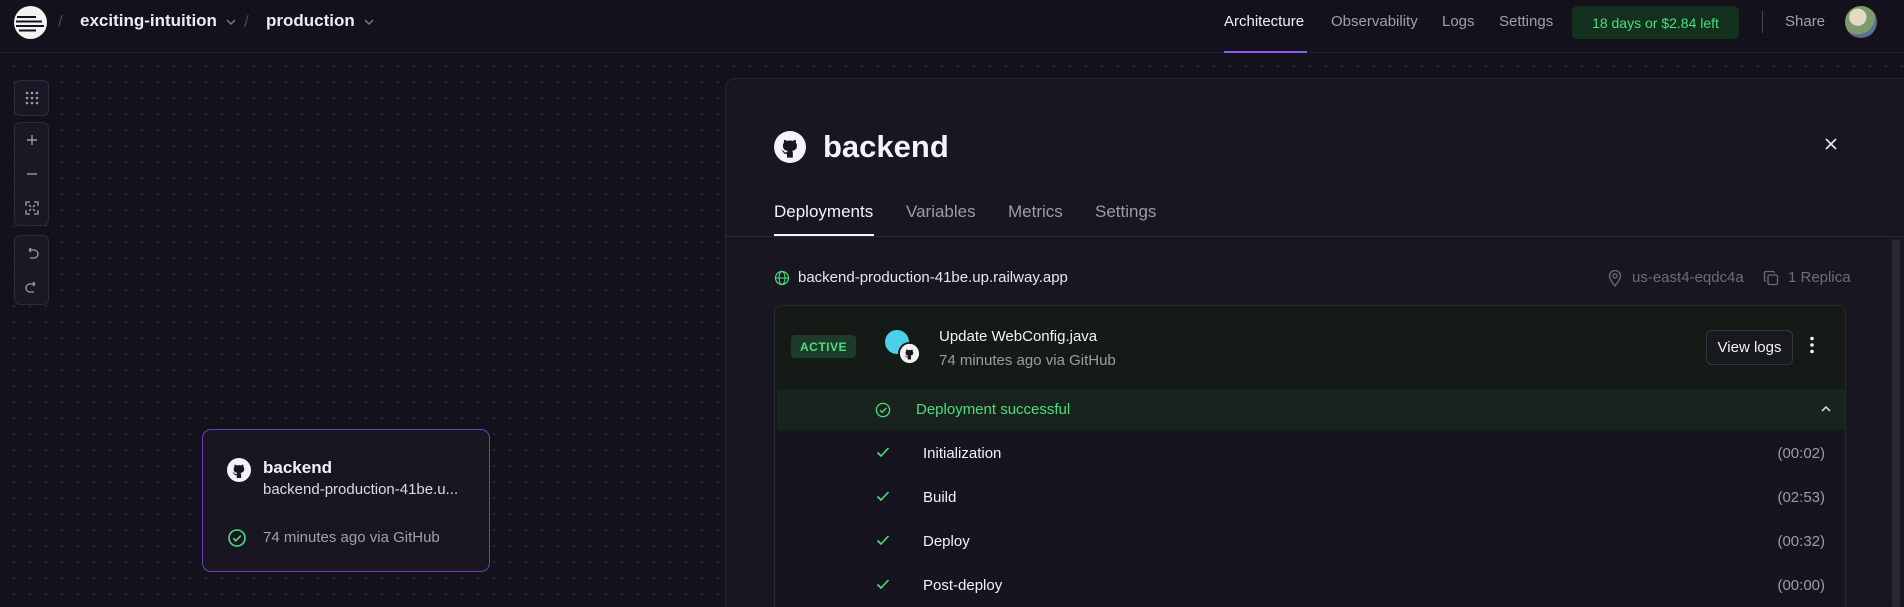 The height and width of the screenshot is (607, 1904). Describe the element at coordinates (993, 409) in the screenshot. I see `deployment-status-text: Deployment successful` at that location.